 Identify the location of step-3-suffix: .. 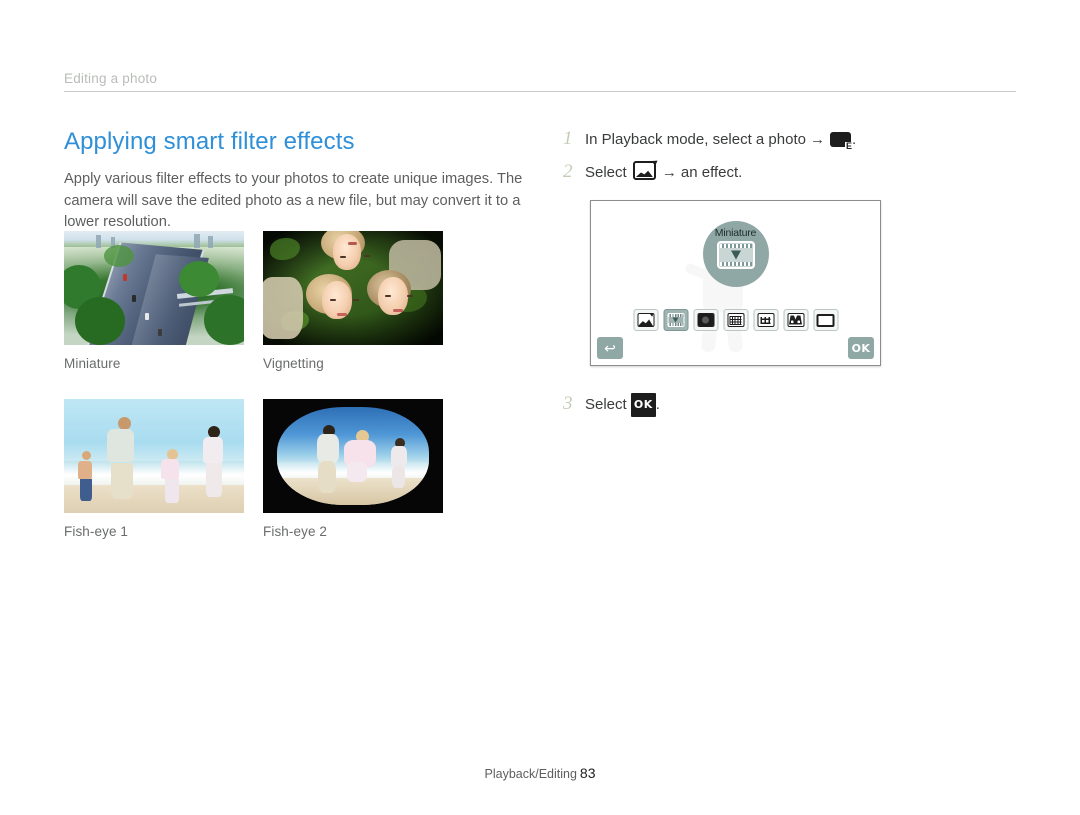
(657, 404).